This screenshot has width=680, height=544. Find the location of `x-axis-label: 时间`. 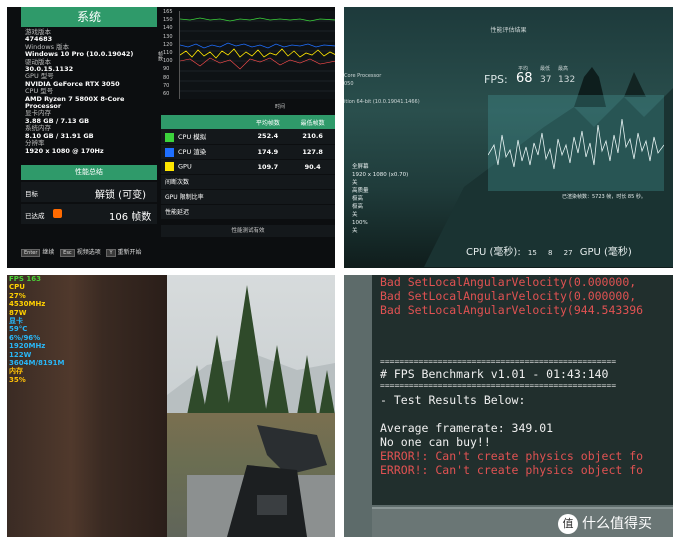

x-axis-label: 时间 is located at coordinates (280, 107).